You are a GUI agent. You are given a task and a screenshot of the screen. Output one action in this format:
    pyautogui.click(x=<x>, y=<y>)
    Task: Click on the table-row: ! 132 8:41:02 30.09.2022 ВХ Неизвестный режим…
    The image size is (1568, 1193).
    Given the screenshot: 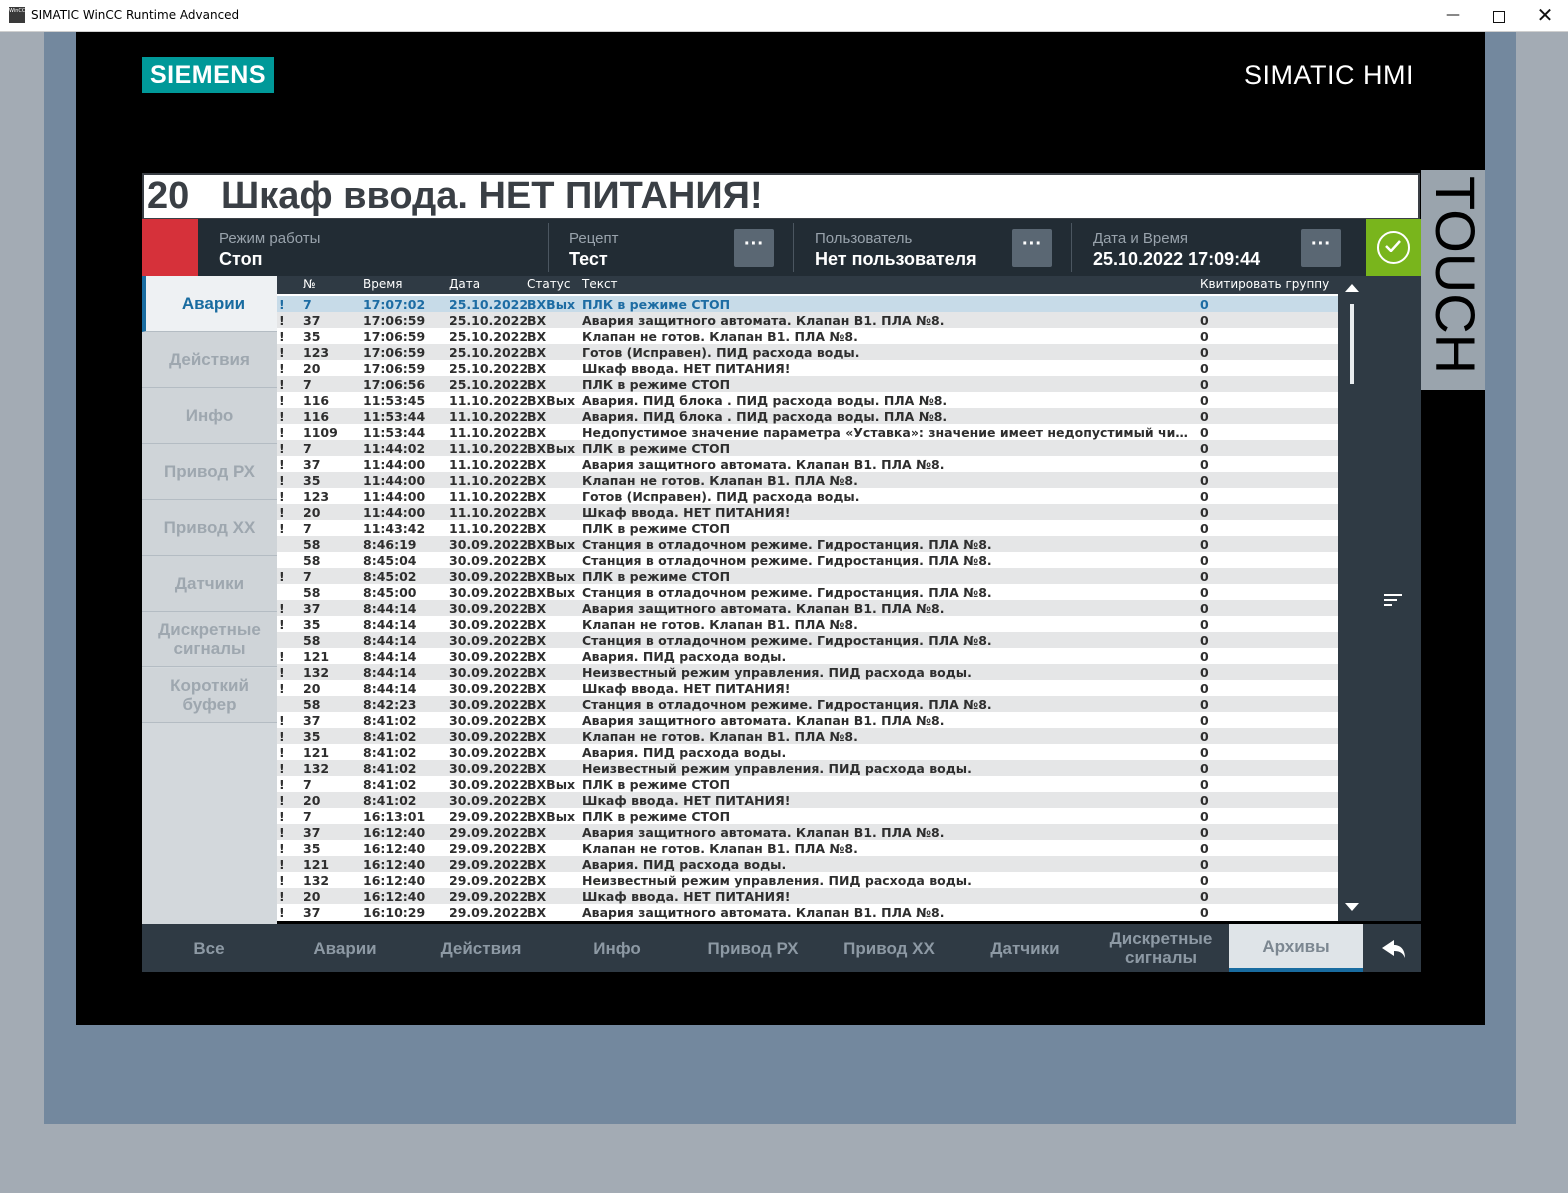 What is the action you would take?
    pyautogui.click(x=807, y=768)
    